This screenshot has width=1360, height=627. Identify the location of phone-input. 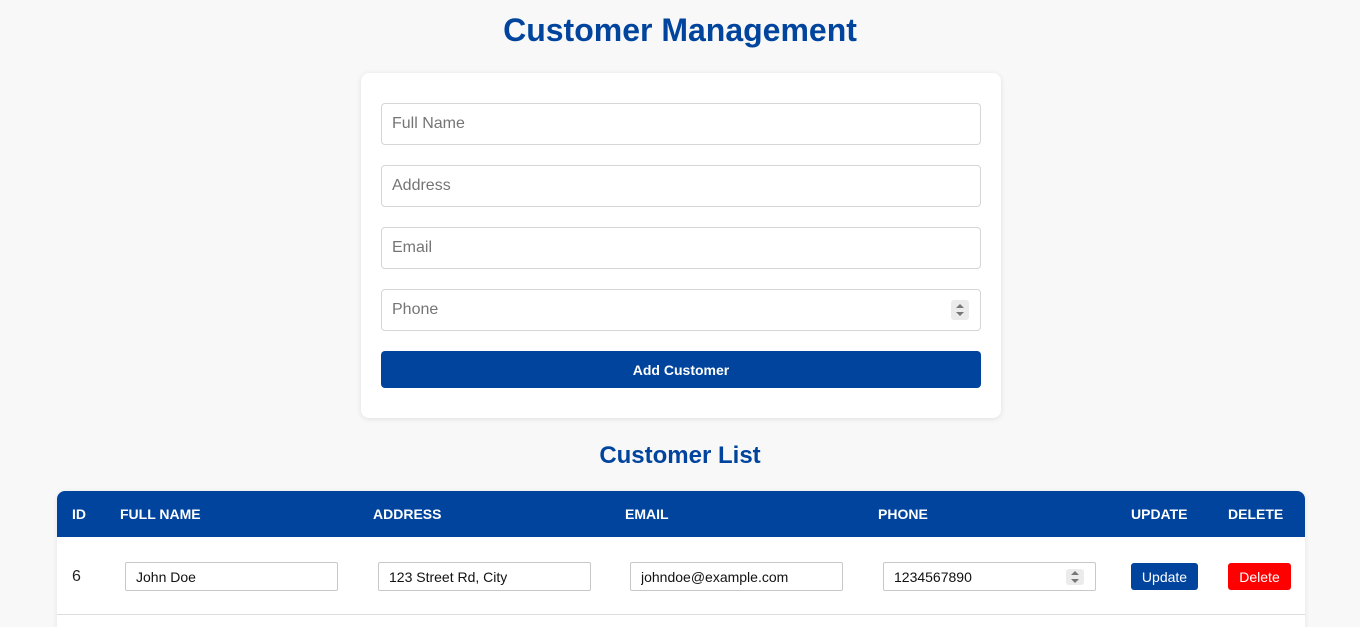
(681, 310).